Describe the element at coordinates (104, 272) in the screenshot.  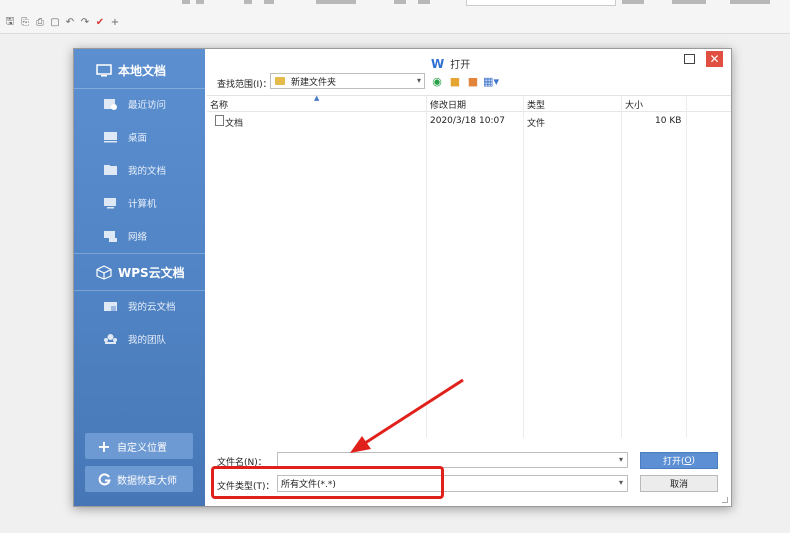
I see `cloud-cube-icon` at that location.